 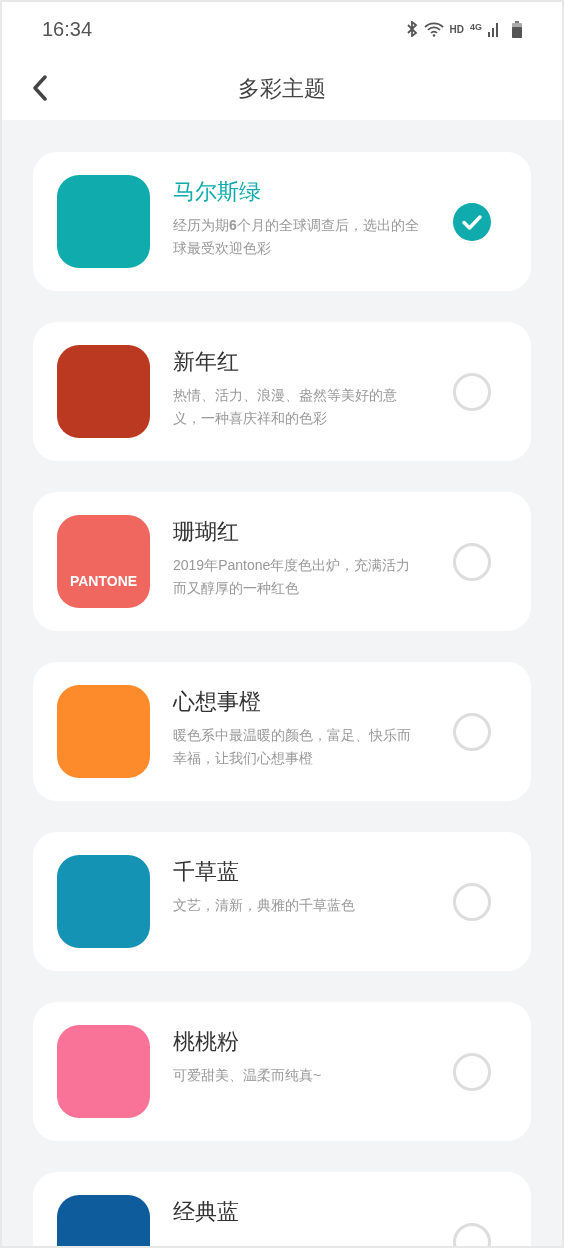 I want to click on bluetooth-icon, so click(x=411, y=29).